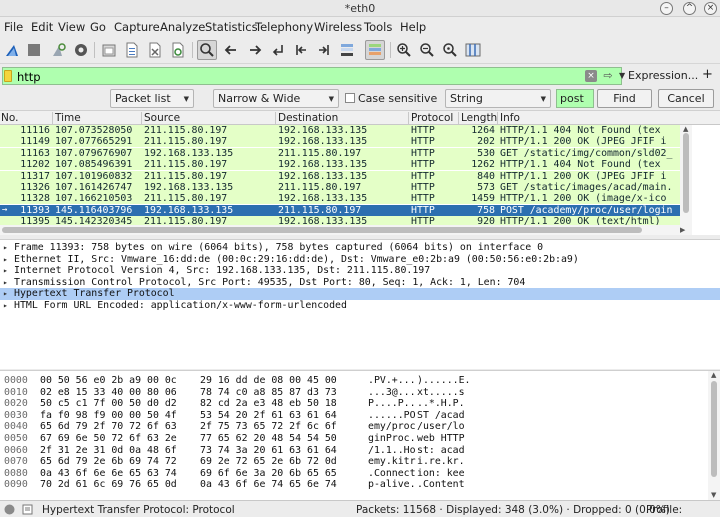  I want to click on status-profile: Profile: Default, so click(683, 510).